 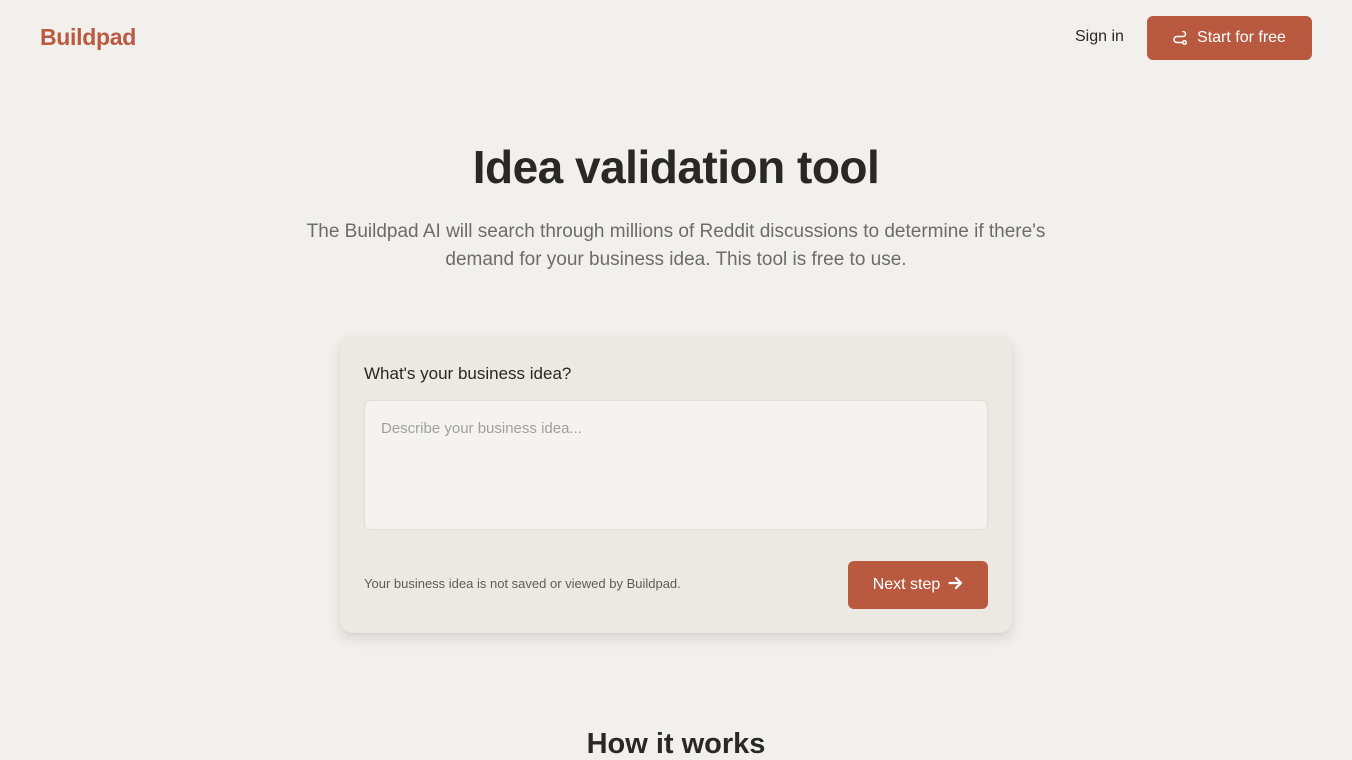 I want to click on sign-in-link: Sign in, so click(x=1099, y=37).